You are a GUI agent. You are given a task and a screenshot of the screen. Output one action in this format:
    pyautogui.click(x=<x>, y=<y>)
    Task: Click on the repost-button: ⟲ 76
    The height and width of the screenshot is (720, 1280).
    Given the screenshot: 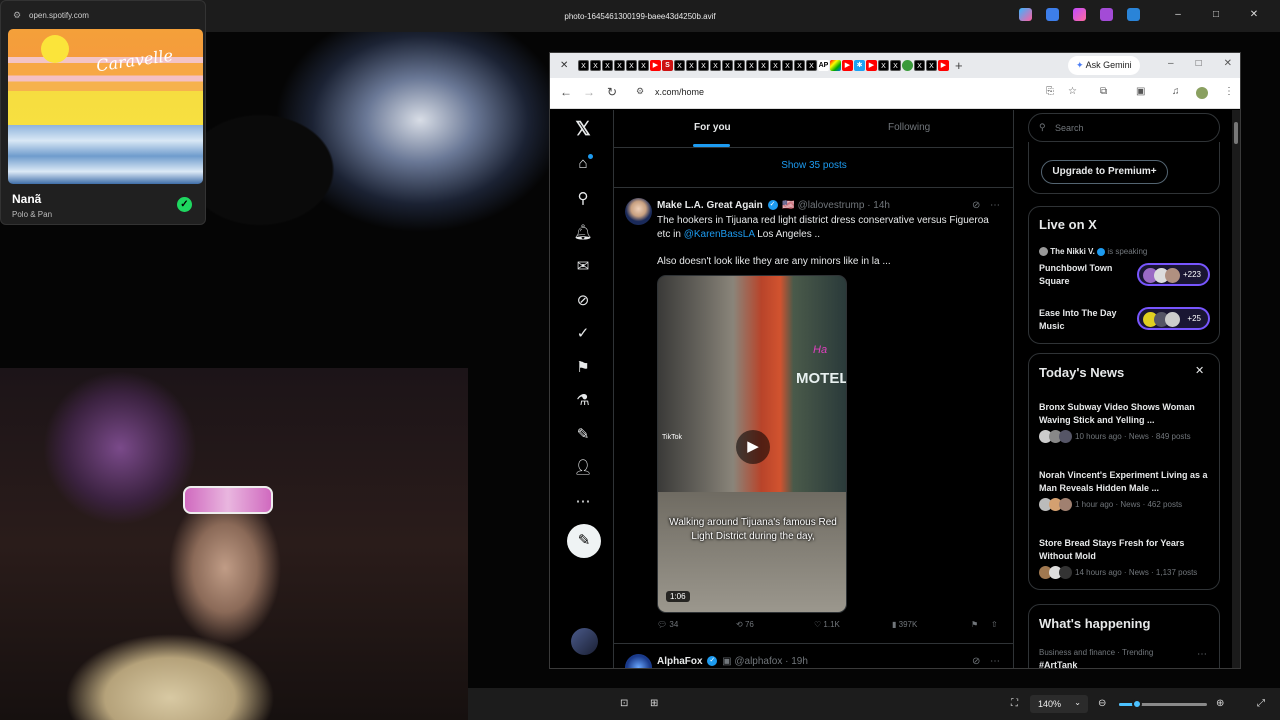 What is the action you would take?
    pyautogui.click(x=745, y=624)
    